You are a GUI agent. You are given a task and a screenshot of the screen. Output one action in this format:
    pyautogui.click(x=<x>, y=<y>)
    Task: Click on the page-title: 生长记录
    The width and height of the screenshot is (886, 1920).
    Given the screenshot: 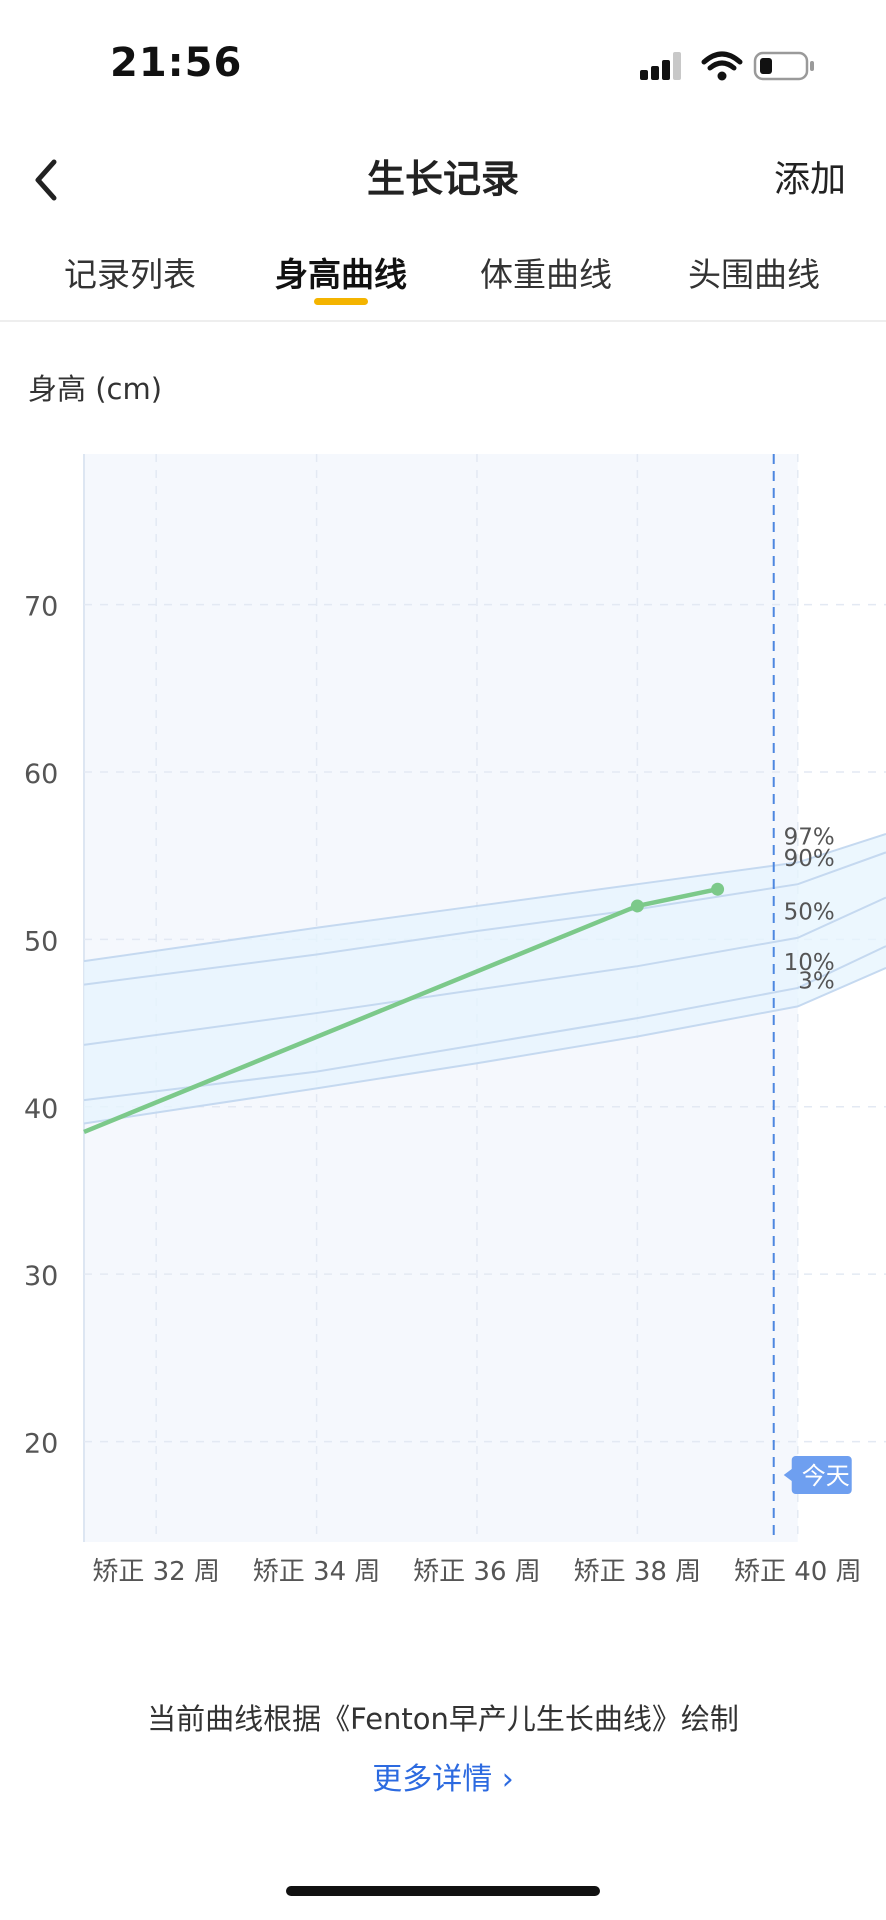 What is the action you would take?
    pyautogui.click(x=442, y=179)
    